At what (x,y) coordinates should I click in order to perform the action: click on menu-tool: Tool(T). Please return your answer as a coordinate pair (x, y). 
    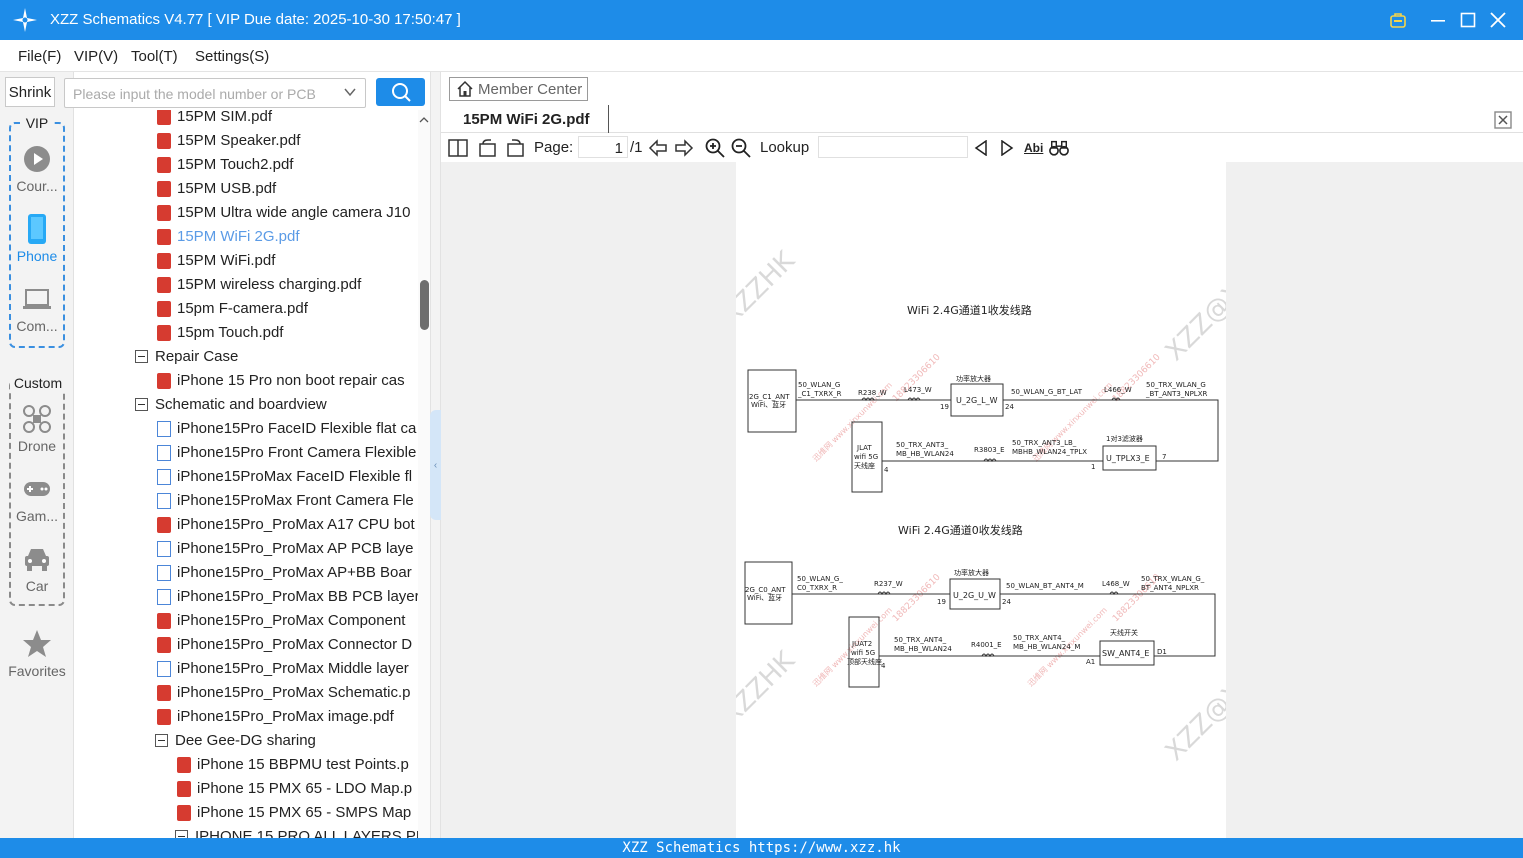
    Looking at the image, I should click on (154, 56).